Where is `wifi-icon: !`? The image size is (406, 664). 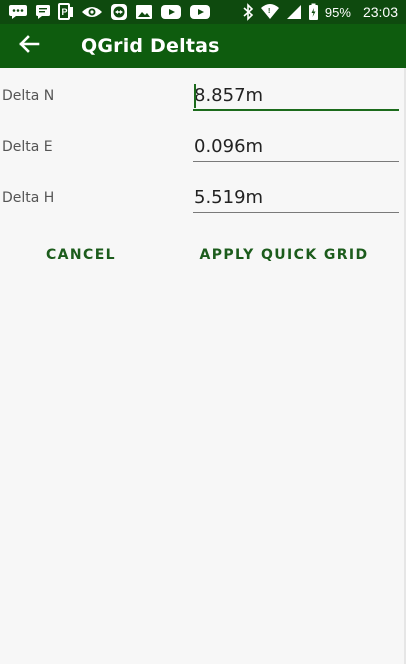
wifi-icon: ! is located at coordinates (270, 12).